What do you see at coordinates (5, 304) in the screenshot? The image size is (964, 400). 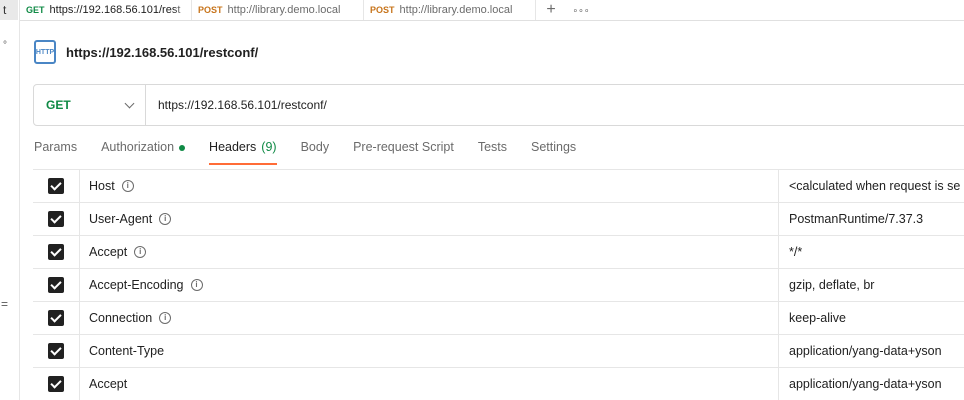 I see `sidebar-fragment: =` at bounding box center [5, 304].